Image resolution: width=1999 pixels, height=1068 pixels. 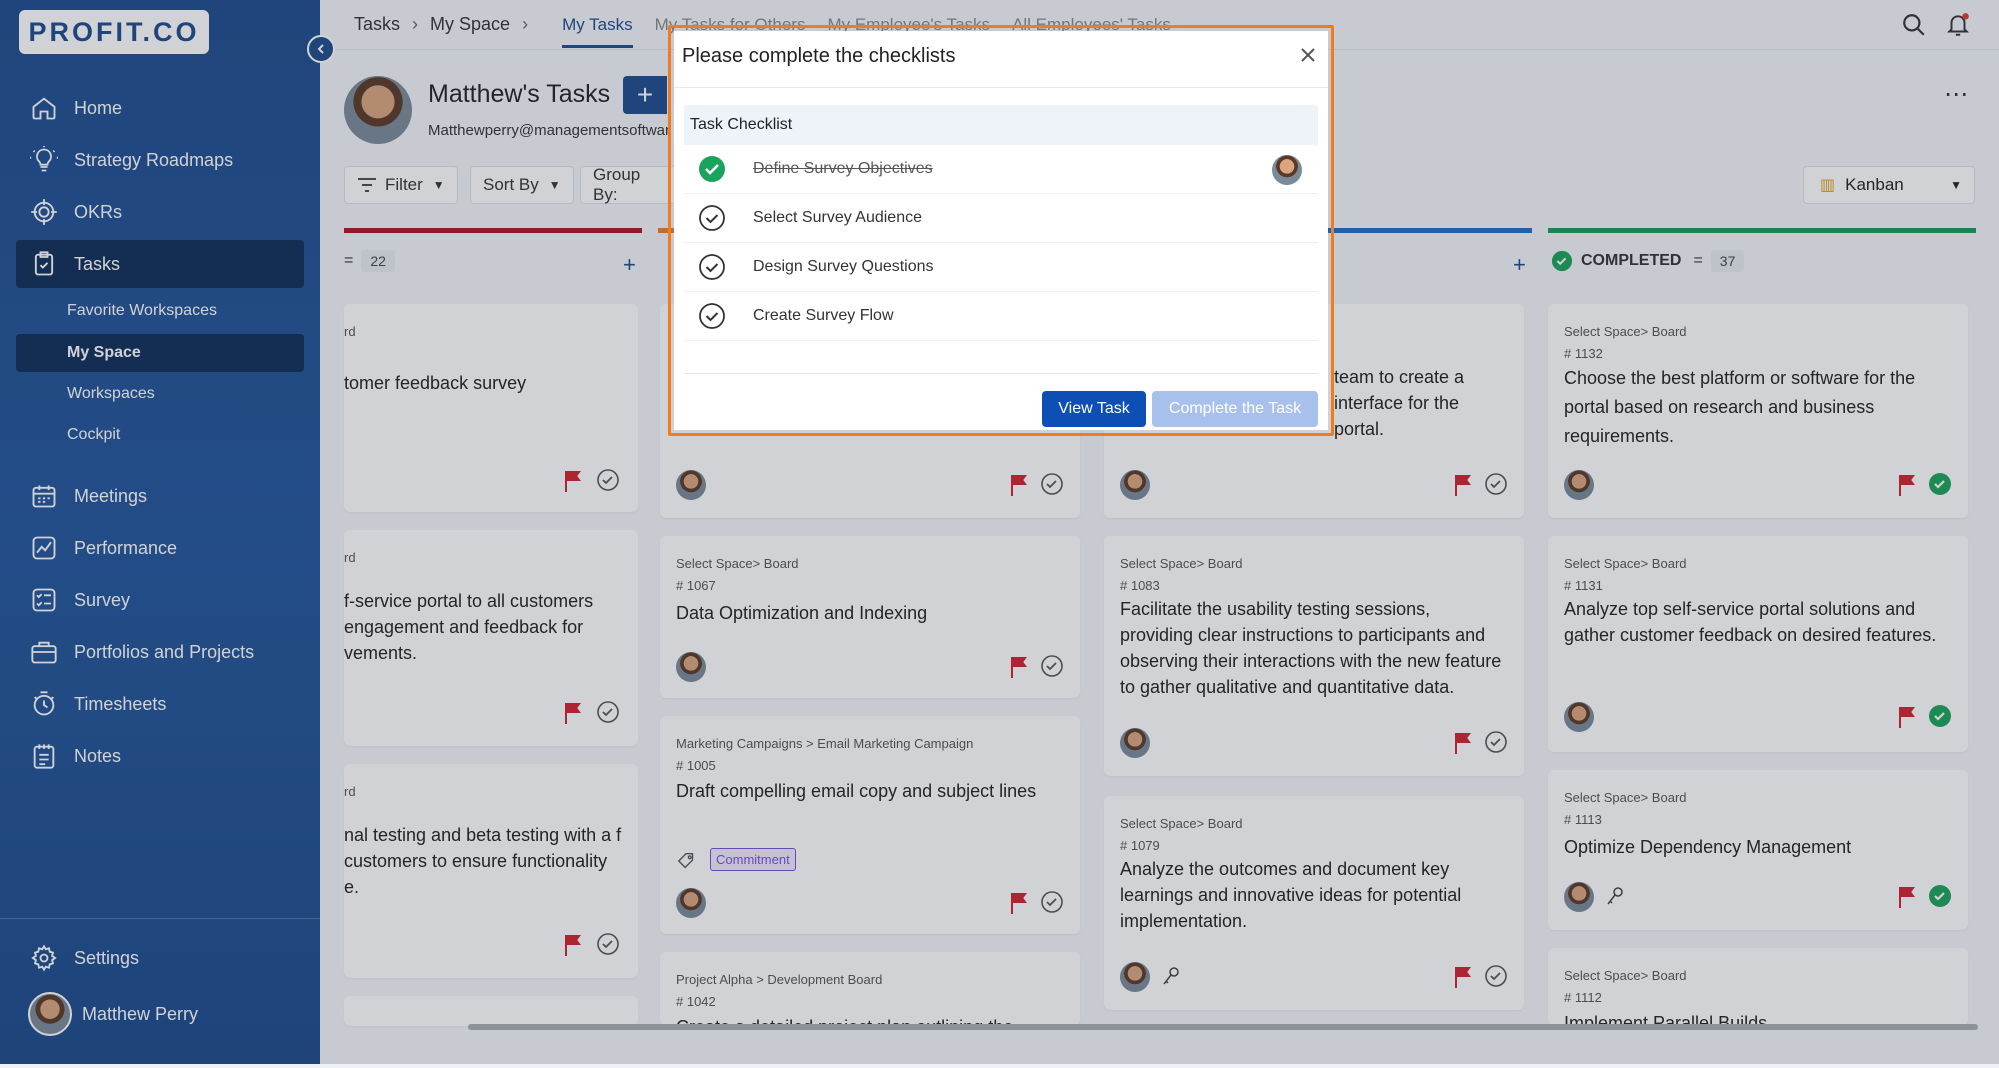 What do you see at coordinates (819, 56) in the screenshot?
I see `modal-title: Please complete the checklists` at bounding box center [819, 56].